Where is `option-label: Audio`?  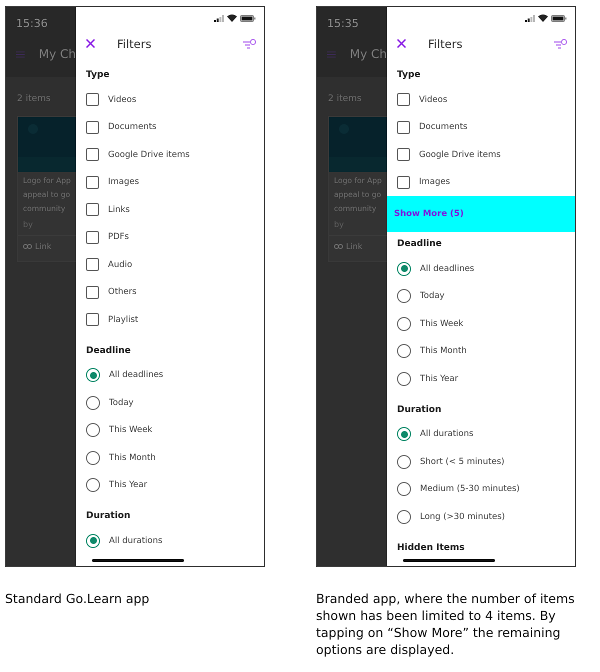
option-label: Audio is located at coordinates (120, 265).